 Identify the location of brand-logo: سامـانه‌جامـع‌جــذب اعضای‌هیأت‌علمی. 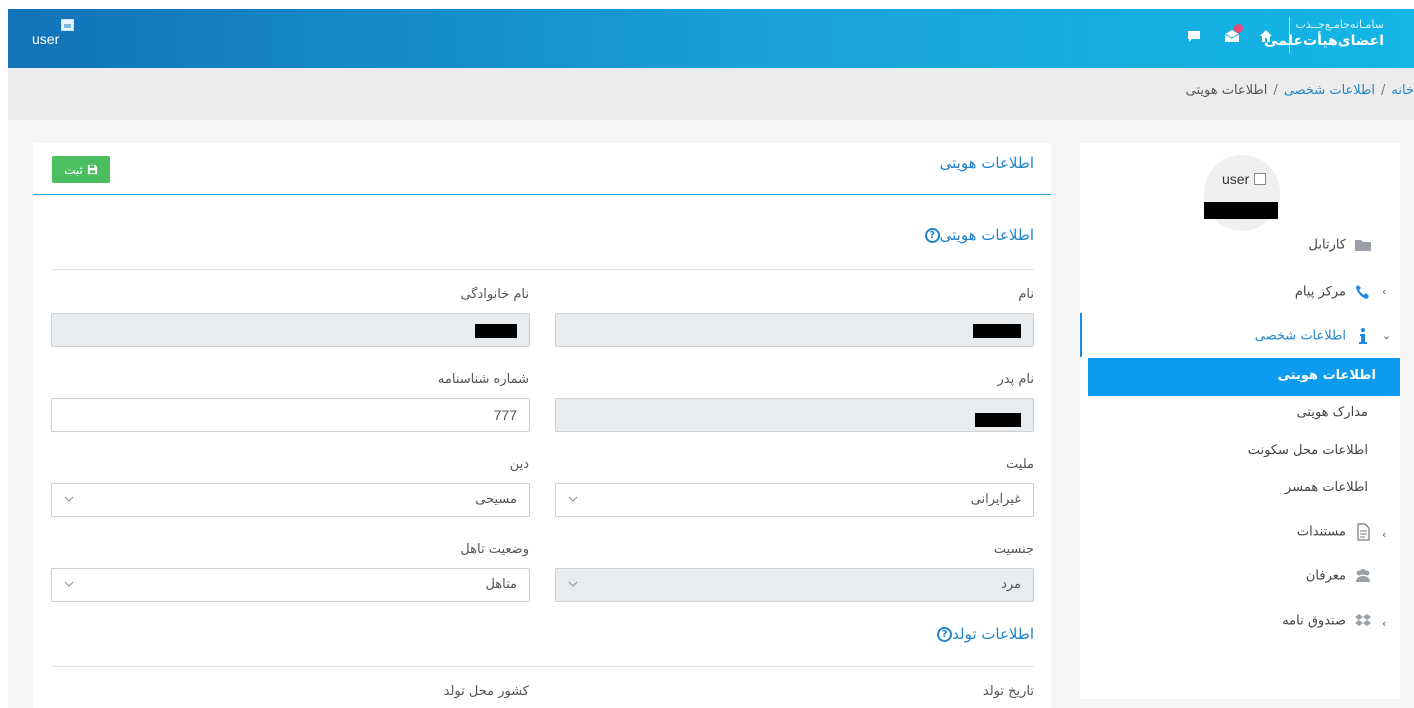
(1324, 34).